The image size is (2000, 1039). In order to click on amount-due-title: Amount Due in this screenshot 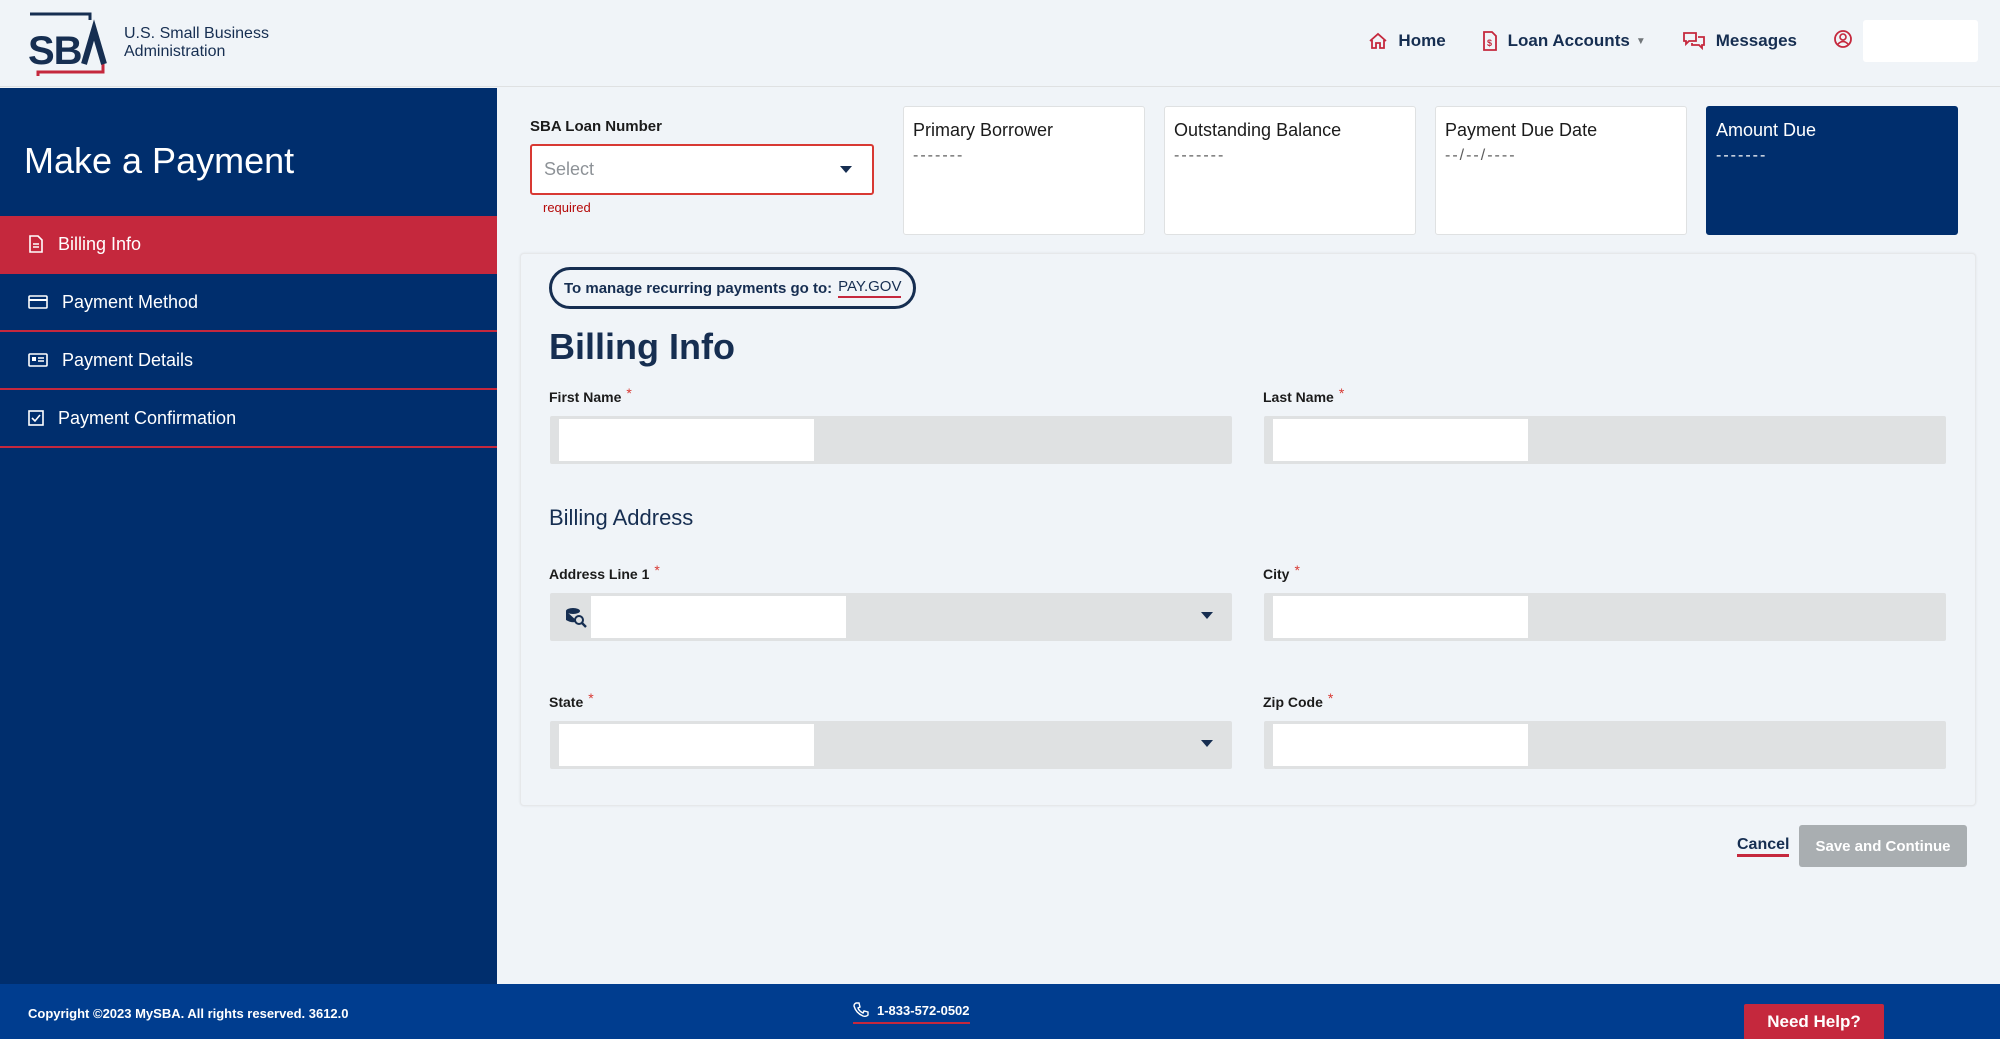, I will do `click(1766, 130)`.